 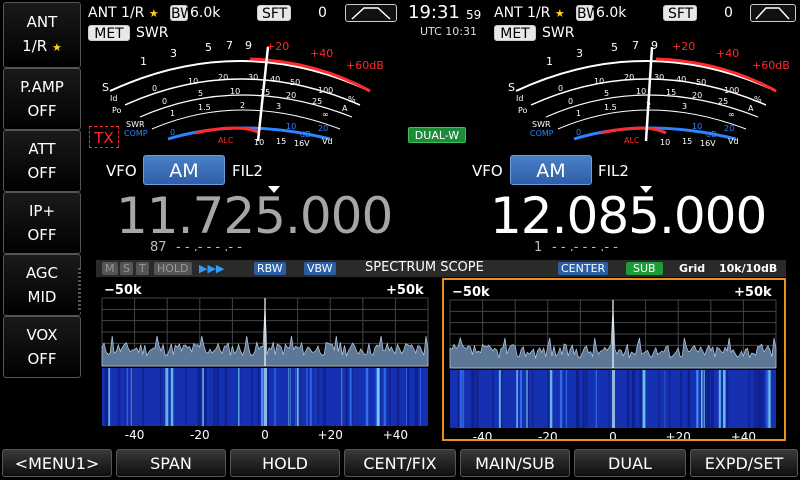 What do you see at coordinates (644, 268) in the screenshot?
I see `scope-sub-tag: SUB` at bounding box center [644, 268].